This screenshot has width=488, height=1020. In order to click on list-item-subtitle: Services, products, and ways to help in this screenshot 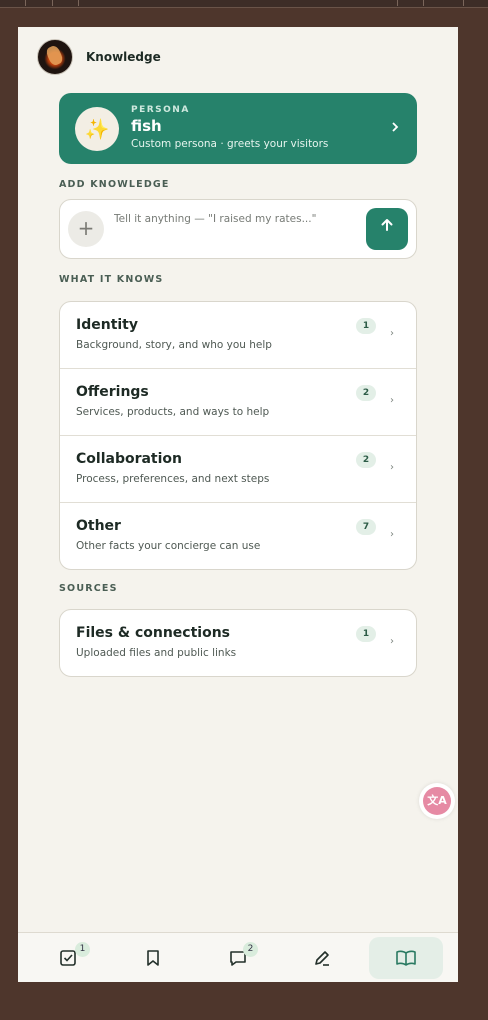, I will do `click(173, 412)`.